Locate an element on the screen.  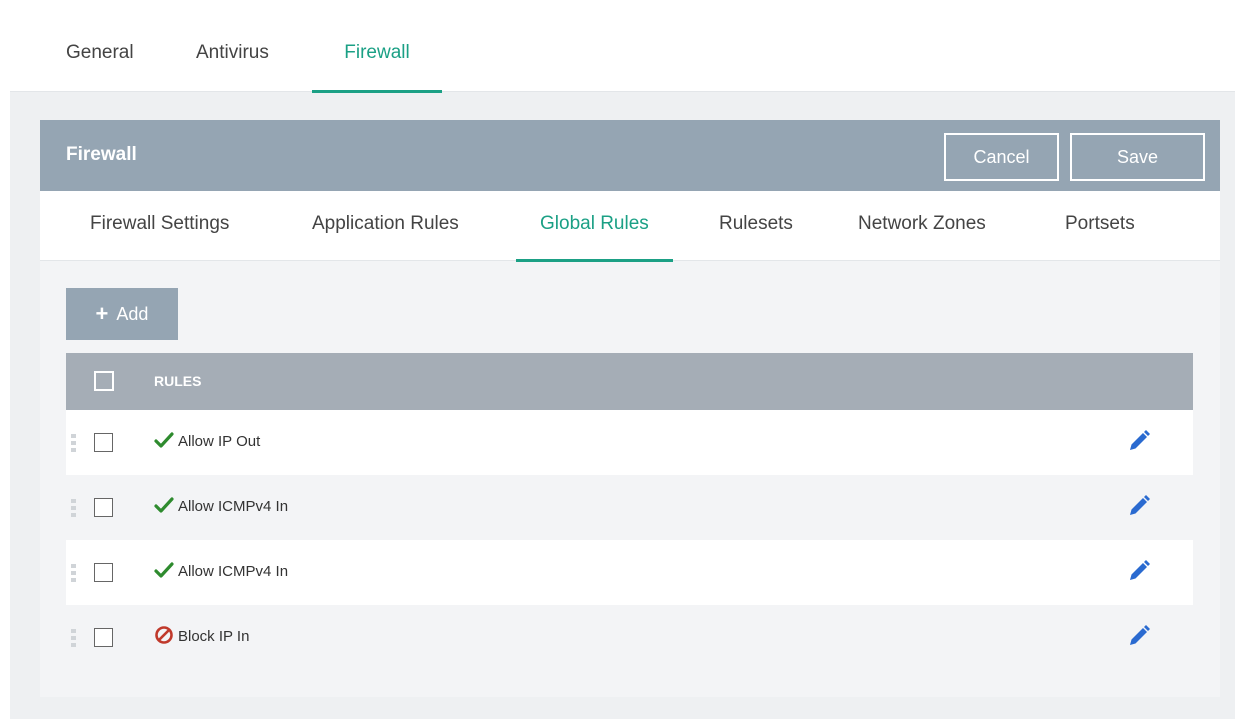
subtab-label: Network Zones is located at coordinates (922, 223).